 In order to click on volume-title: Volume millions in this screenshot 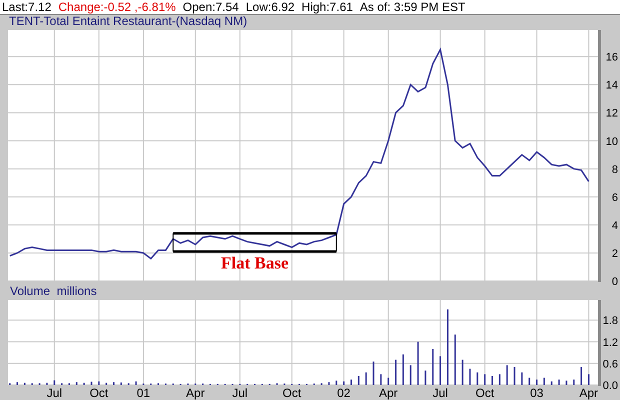, I will do `click(53, 291)`.